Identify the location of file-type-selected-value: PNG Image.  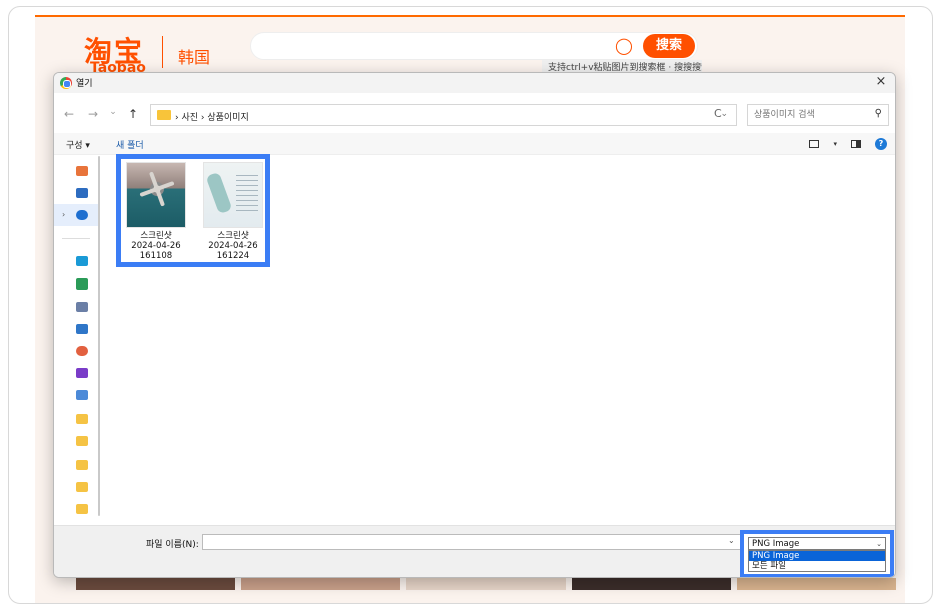
(776, 544).